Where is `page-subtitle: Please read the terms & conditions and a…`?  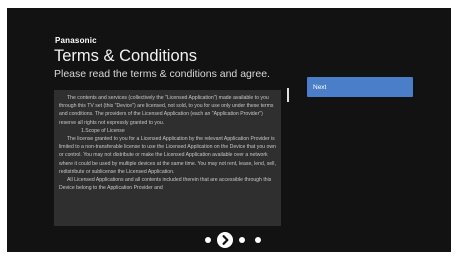
page-subtitle: Please read the terms & conditions and a… is located at coordinates (162, 74).